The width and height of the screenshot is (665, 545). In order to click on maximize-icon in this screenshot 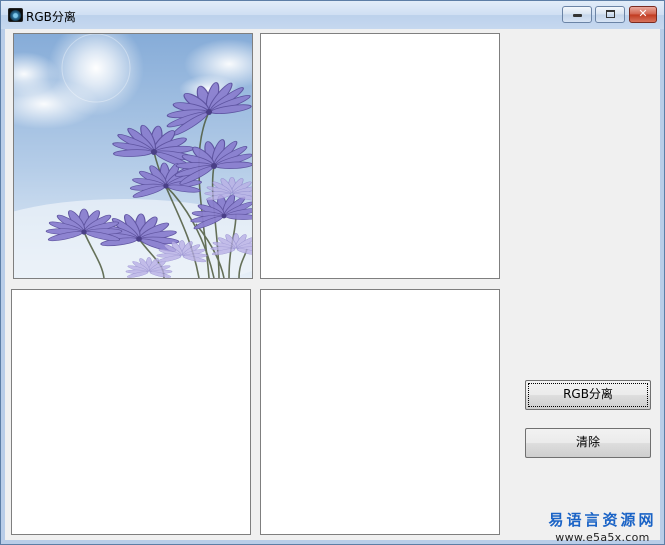, I will do `click(610, 14)`.